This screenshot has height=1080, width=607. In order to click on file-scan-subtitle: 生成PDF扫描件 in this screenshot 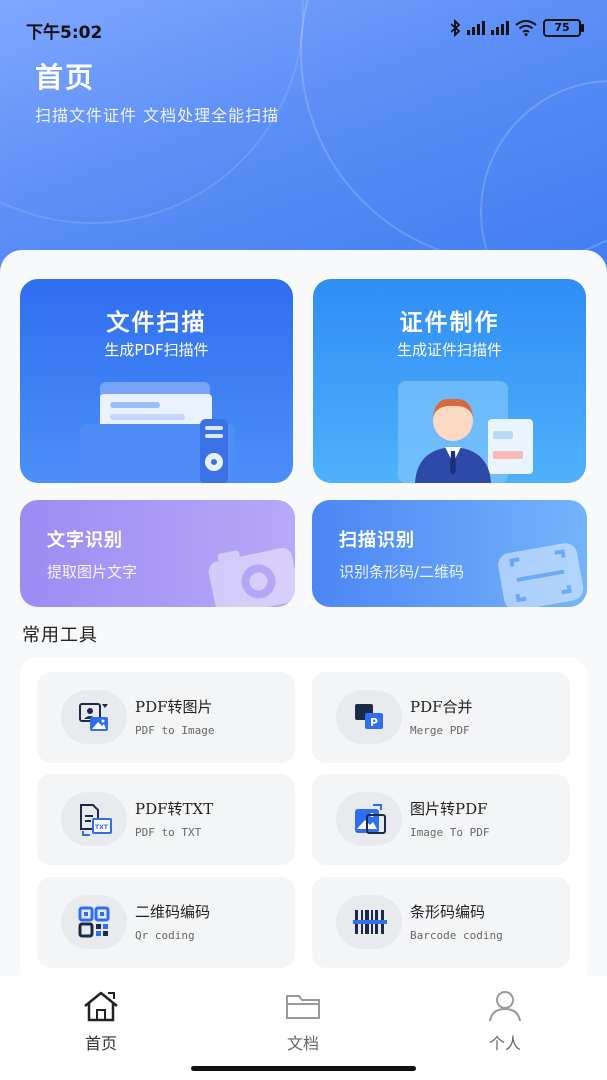, I will do `click(156, 350)`.